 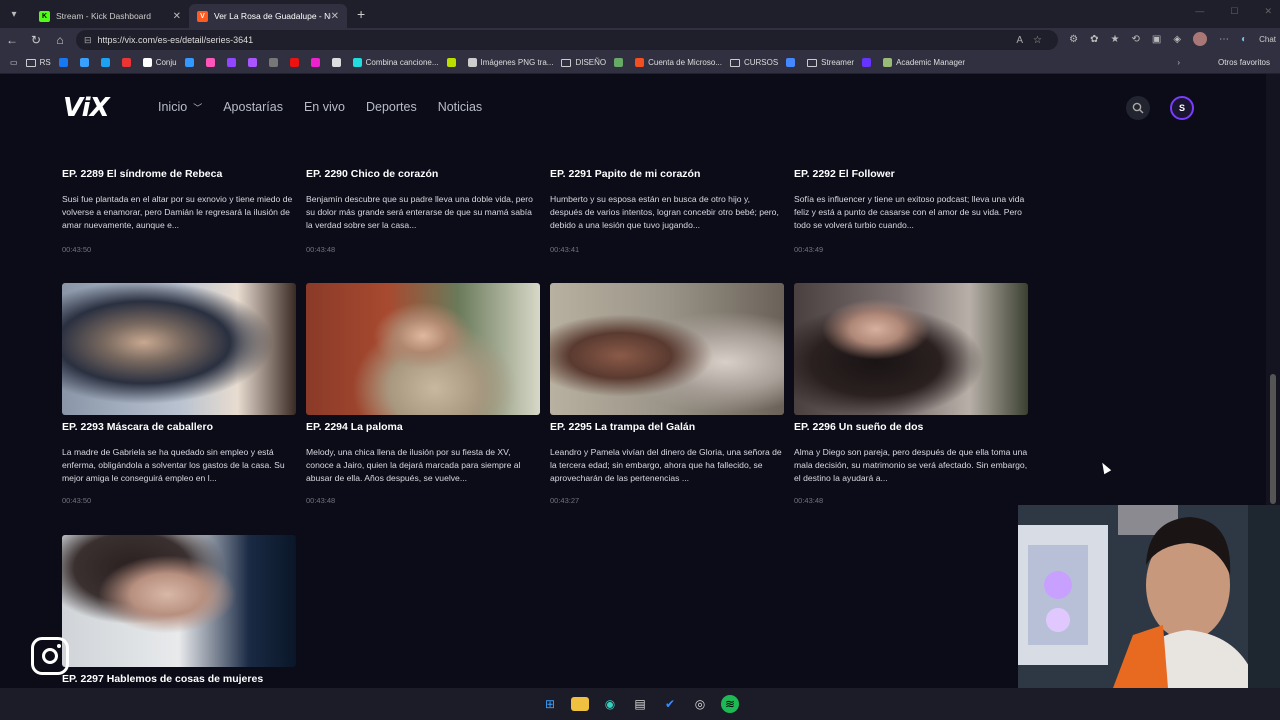 I want to click on history-icon: ⟲, so click(x=1136, y=39).